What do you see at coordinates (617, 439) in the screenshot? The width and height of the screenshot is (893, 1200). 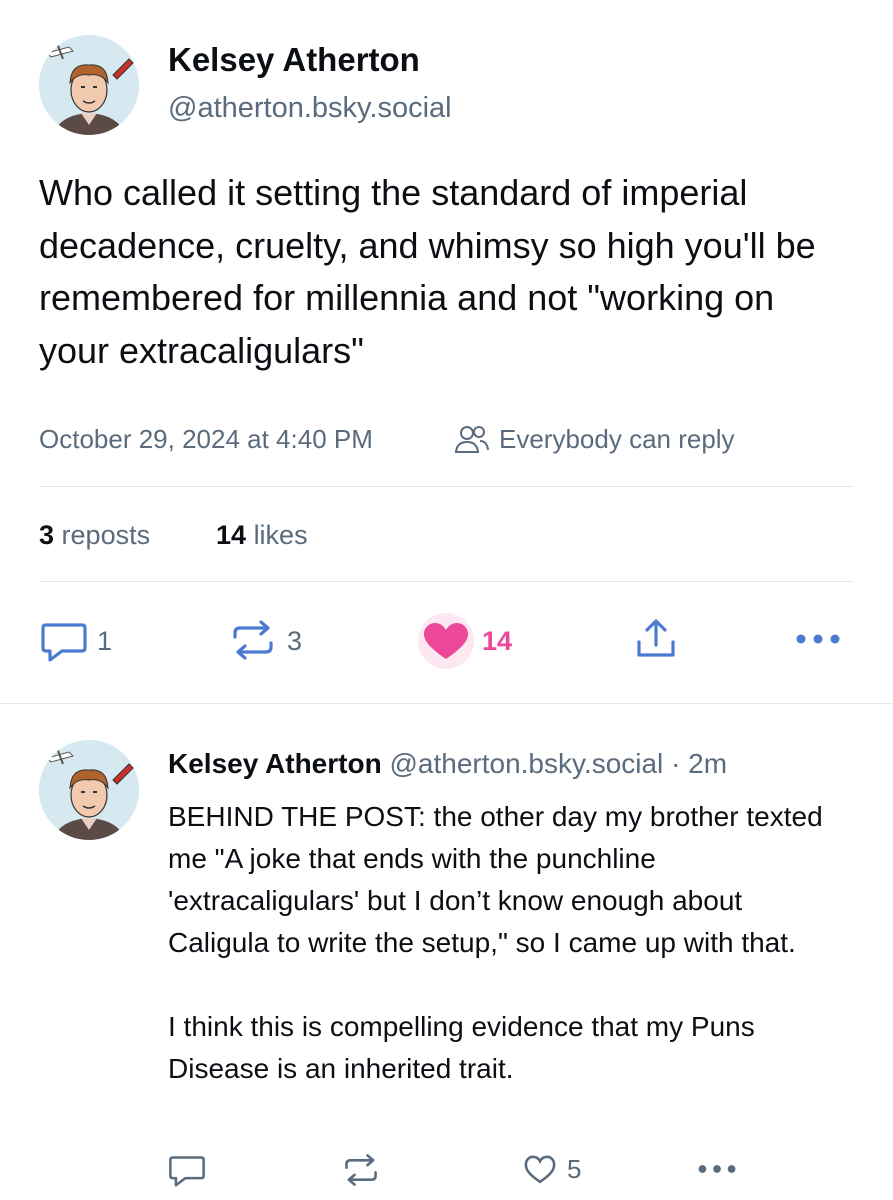 I see `reply-setting: Everybody can reply` at bounding box center [617, 439].